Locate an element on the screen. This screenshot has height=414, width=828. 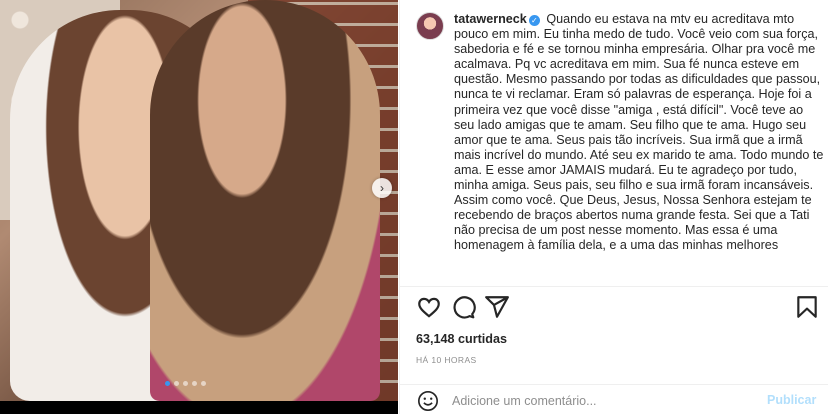
heart-icon is located at coordinates (429, 307).